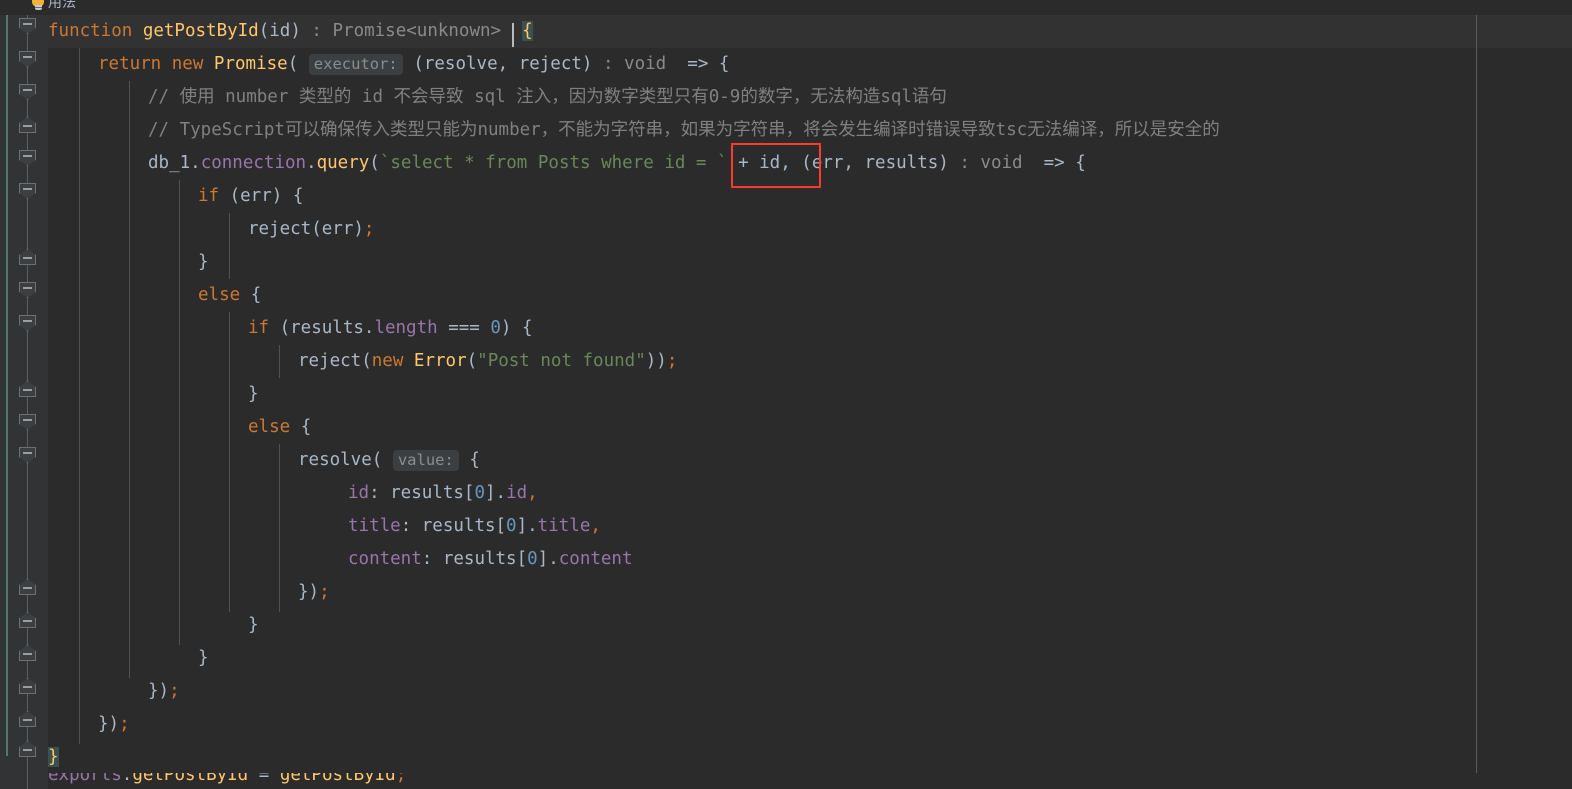  I want to click on code-token: new, so click(392, 361).